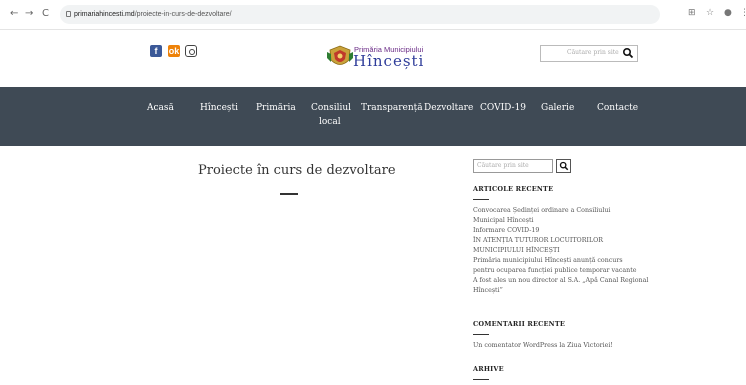 Image resolution: width=746 pixels, height=385 pixels. I want to click on header-search-input: Căutare prin site, so click(589, 53).